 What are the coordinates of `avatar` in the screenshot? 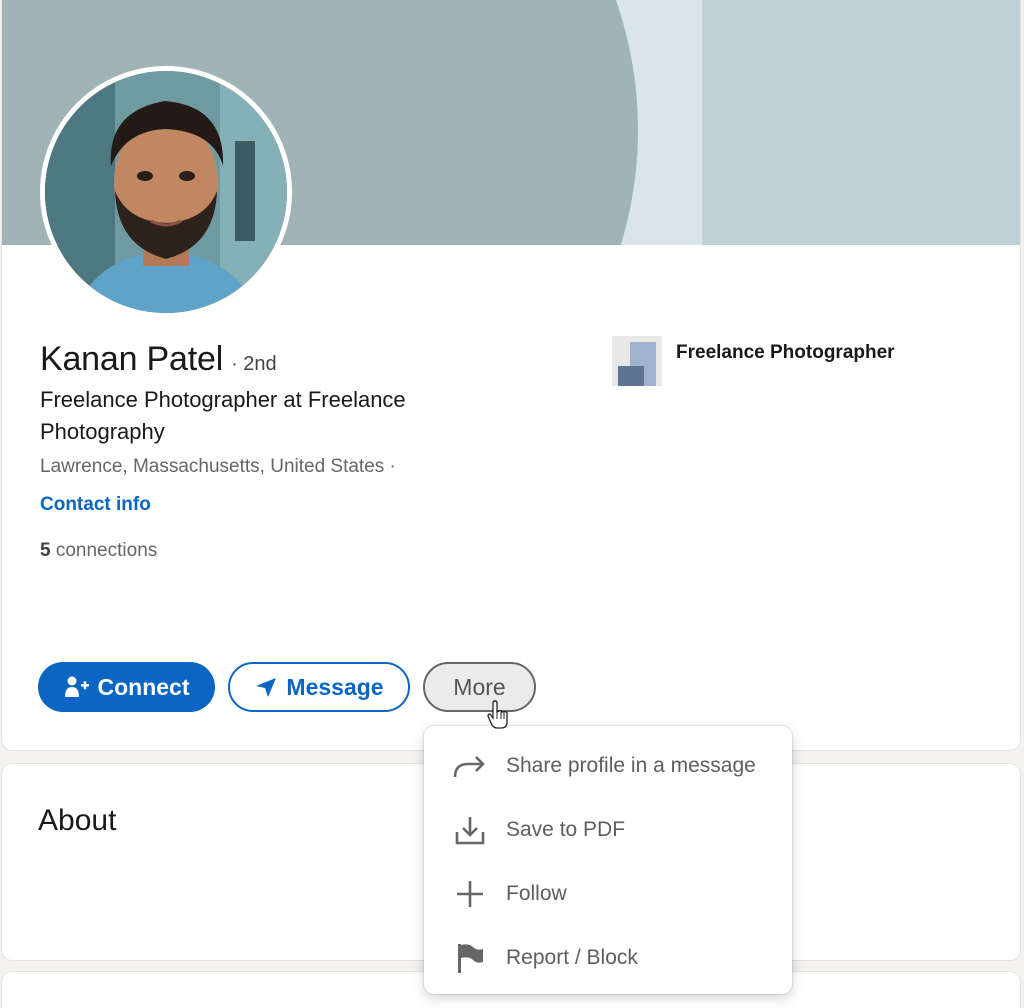 It's located at (166, 192).